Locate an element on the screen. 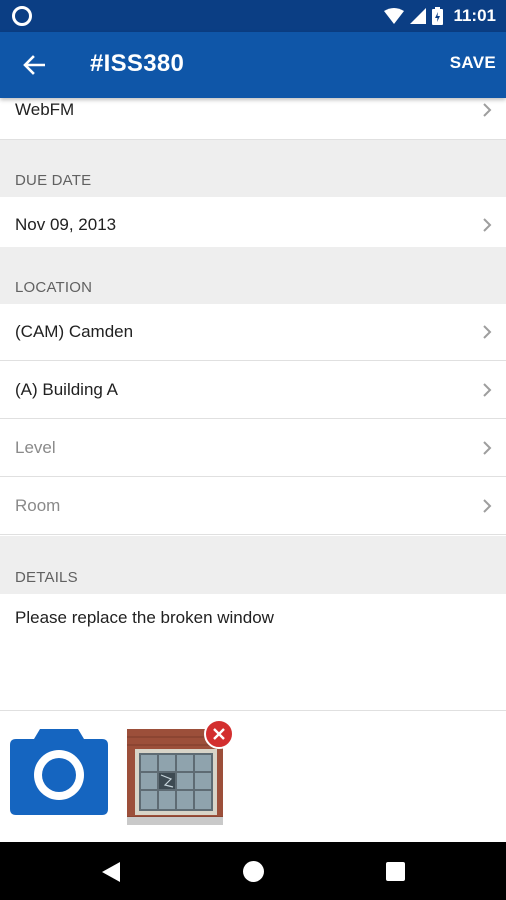 The height and width of the screenshot is (900, 506). room-row: Room is located at coordinates (253, 506).